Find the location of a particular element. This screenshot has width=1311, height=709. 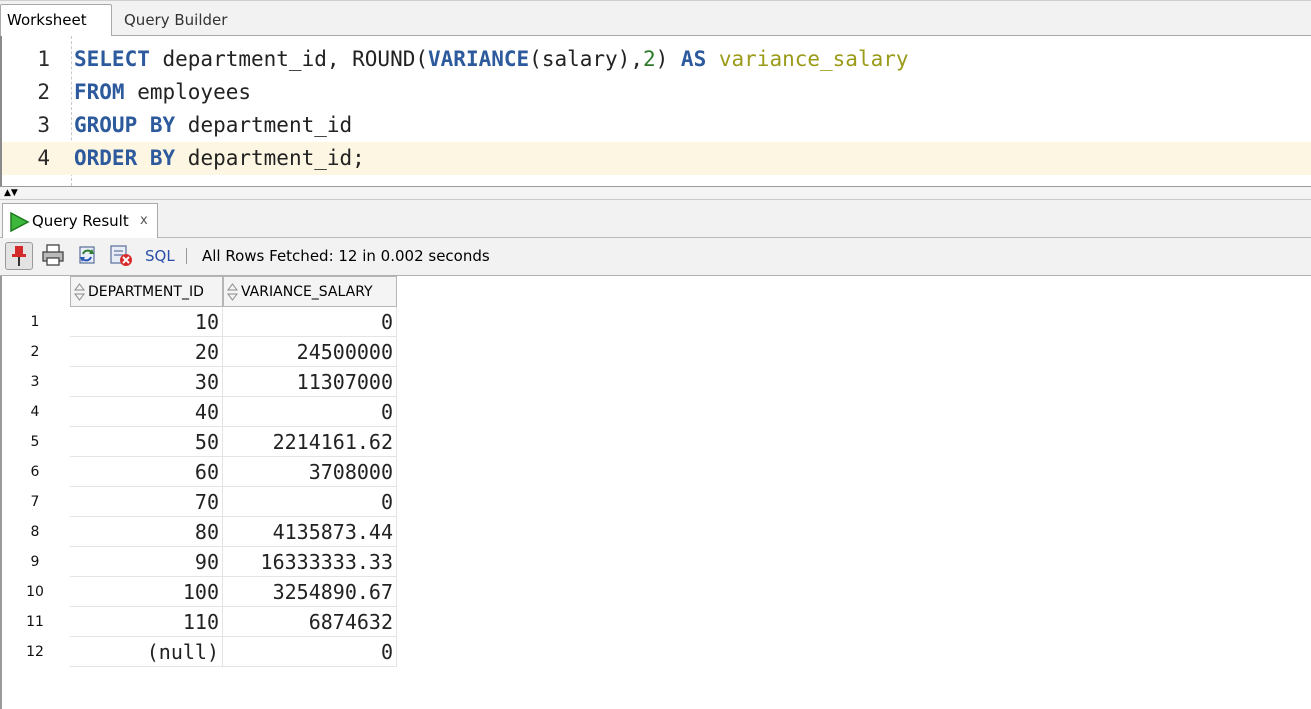

table-row: 8 80 4135873.44 is located at coordinates (199, 532).